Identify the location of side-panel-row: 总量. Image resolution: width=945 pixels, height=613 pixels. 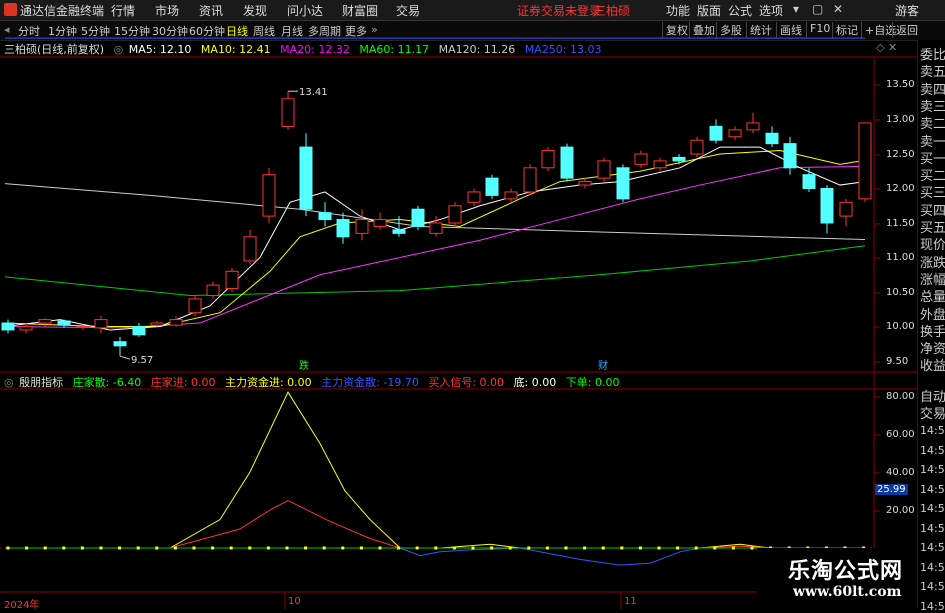
(932, 298).